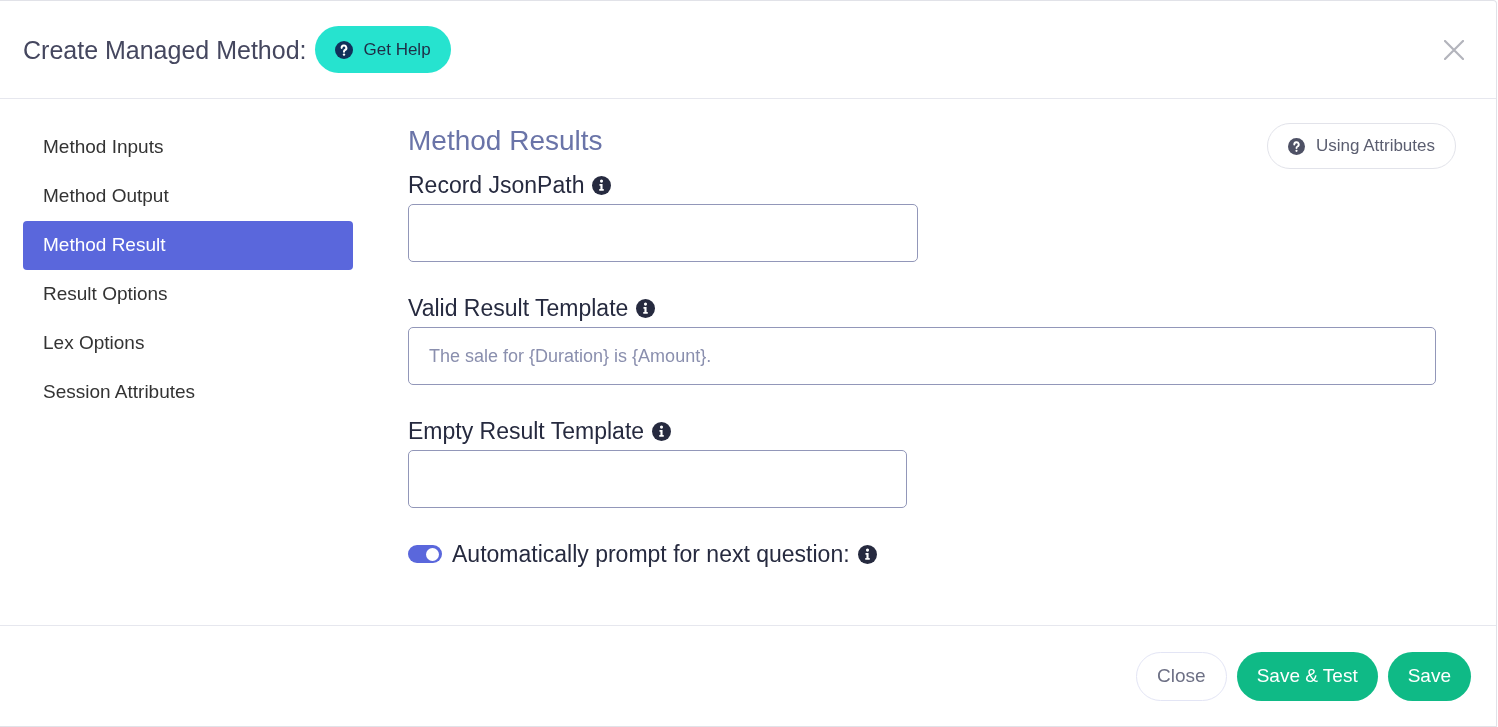 The height and width of the screenshot is (727, 1498). What do you see at coordinates (382, 49) in the screenshot?
I see `get-help-button: Get Help` at bounding box center [382, 49].